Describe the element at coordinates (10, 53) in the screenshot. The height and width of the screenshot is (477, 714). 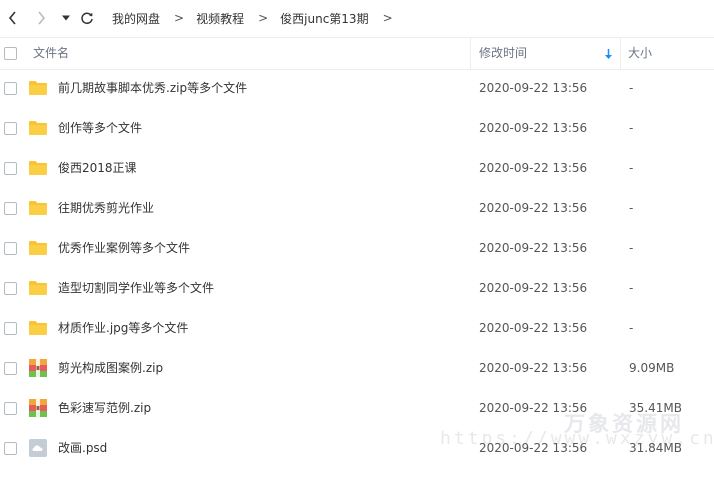
I see `select-all-checkbox` at that location.